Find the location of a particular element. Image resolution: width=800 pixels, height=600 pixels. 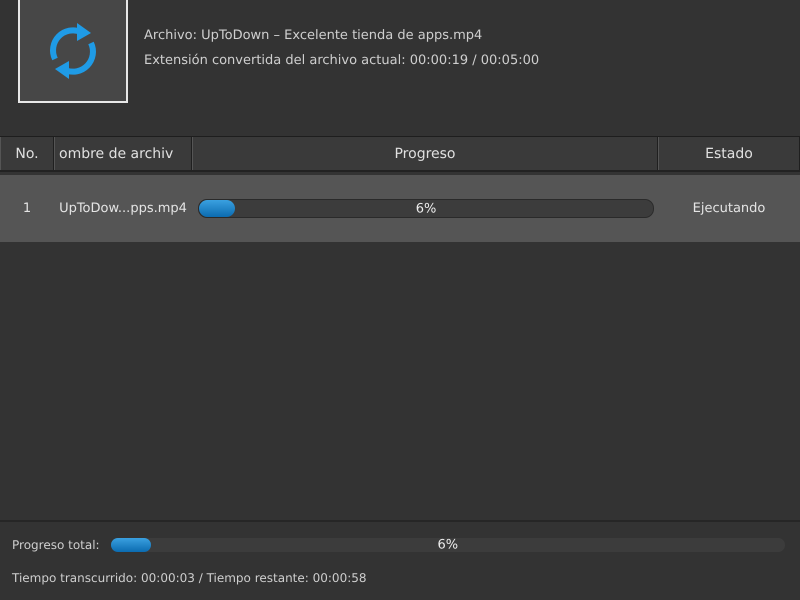

file-name-cell-text: UpToDow...pps.mp4 is located at coordinates (123, 208).